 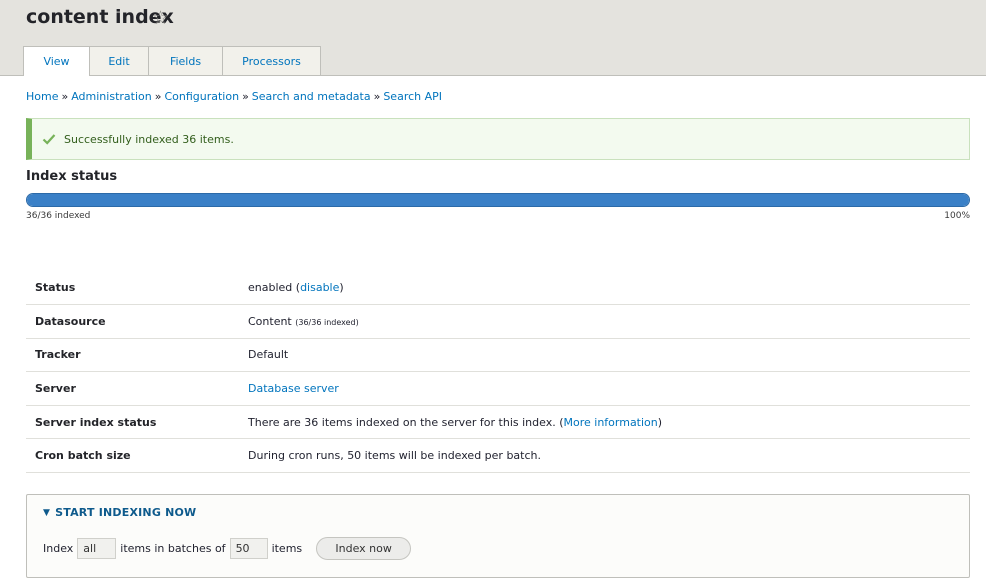 What do you see at coordinates (55, 389) in the screenshot?
I see `server-label: Server` at bounding box center [55, 389].